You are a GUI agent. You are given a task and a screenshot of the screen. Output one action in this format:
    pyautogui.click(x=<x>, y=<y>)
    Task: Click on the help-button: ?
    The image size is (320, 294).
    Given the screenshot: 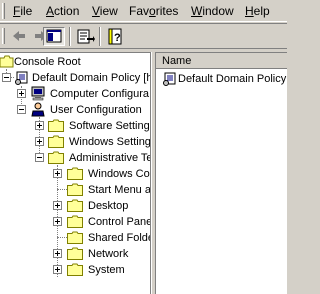 What is the action you would take?
    pyautogui.click(x=115, y=36)
    